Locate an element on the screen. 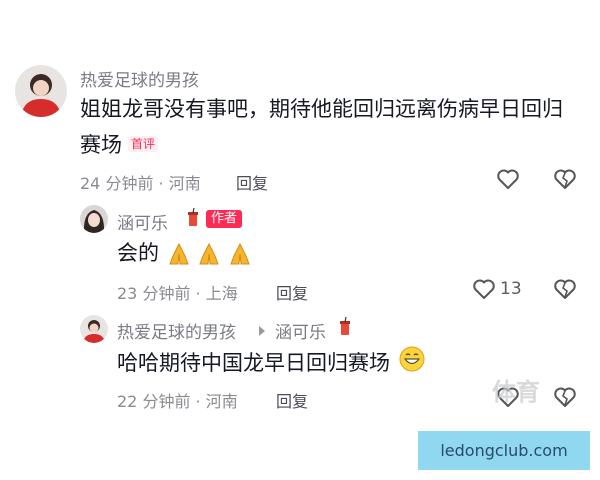 This screenshot has height=480, width=600. time-location: 24 分钟前 · 河南 is located at coordinates (140, 183).